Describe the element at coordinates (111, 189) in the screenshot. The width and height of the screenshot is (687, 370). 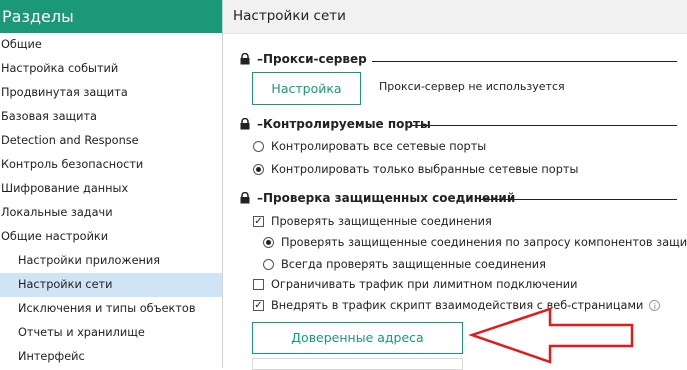
I see `nav-item-data-encryption: Шифрование данных` at that location.